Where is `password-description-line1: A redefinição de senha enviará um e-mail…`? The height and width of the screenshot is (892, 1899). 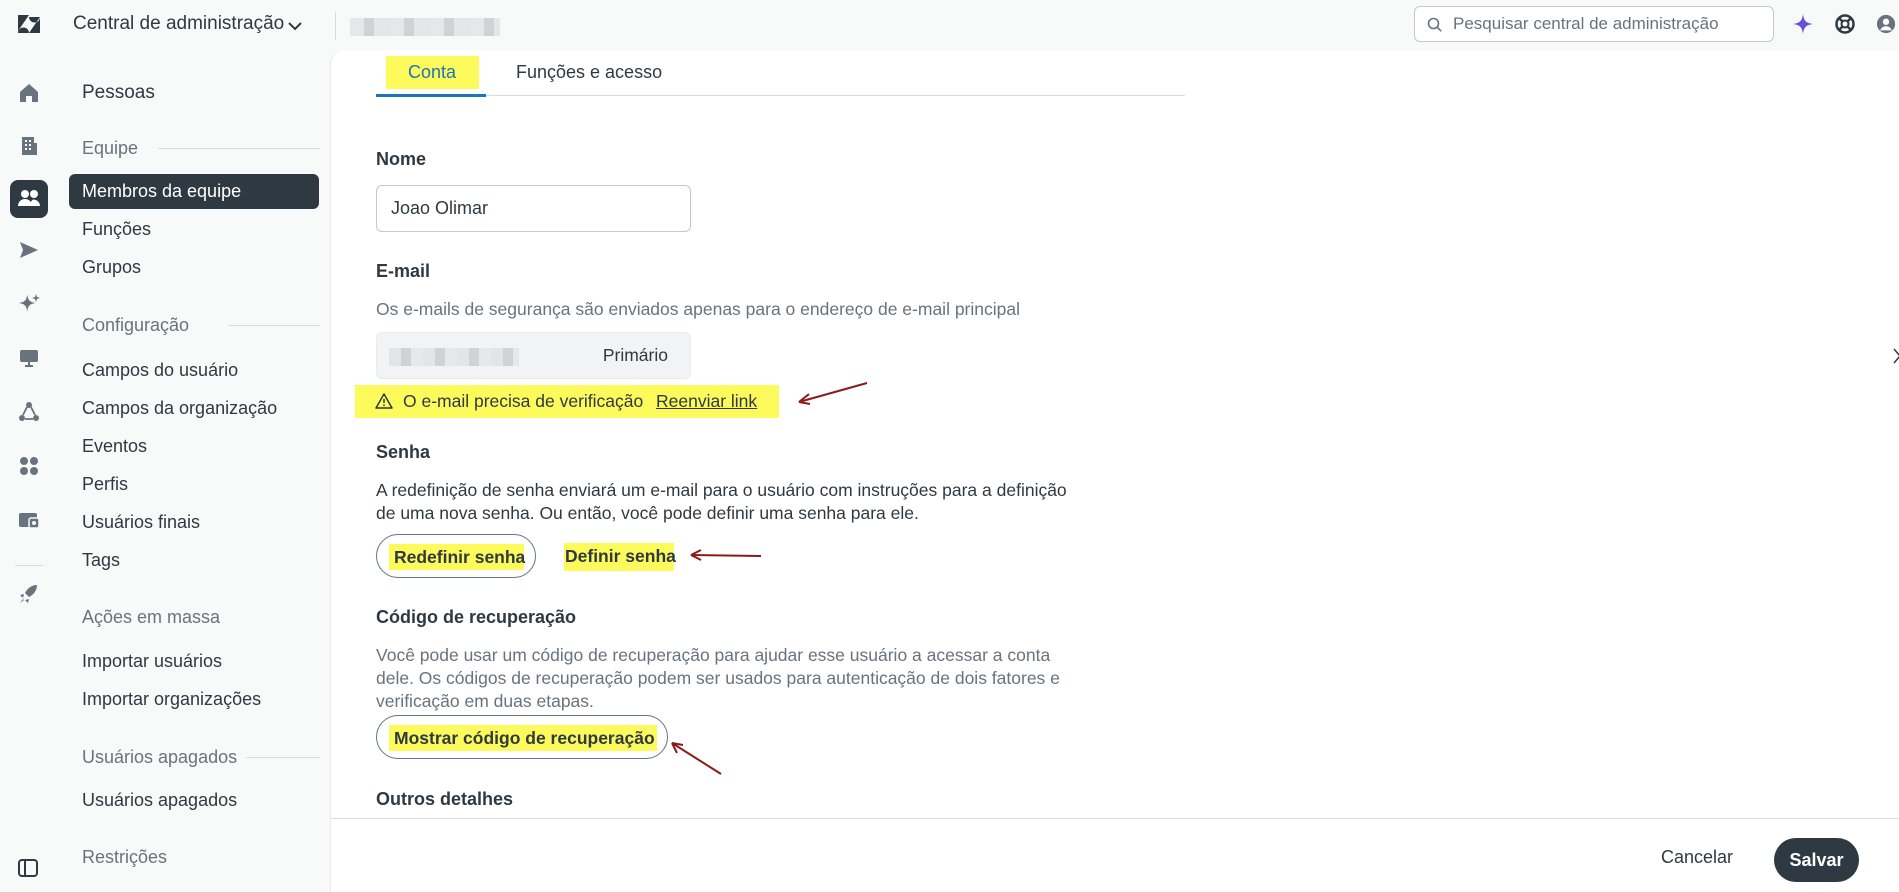
password-description-line1: A redefinição de senha enviará um e-mail… is located at coordinates (721, 490).